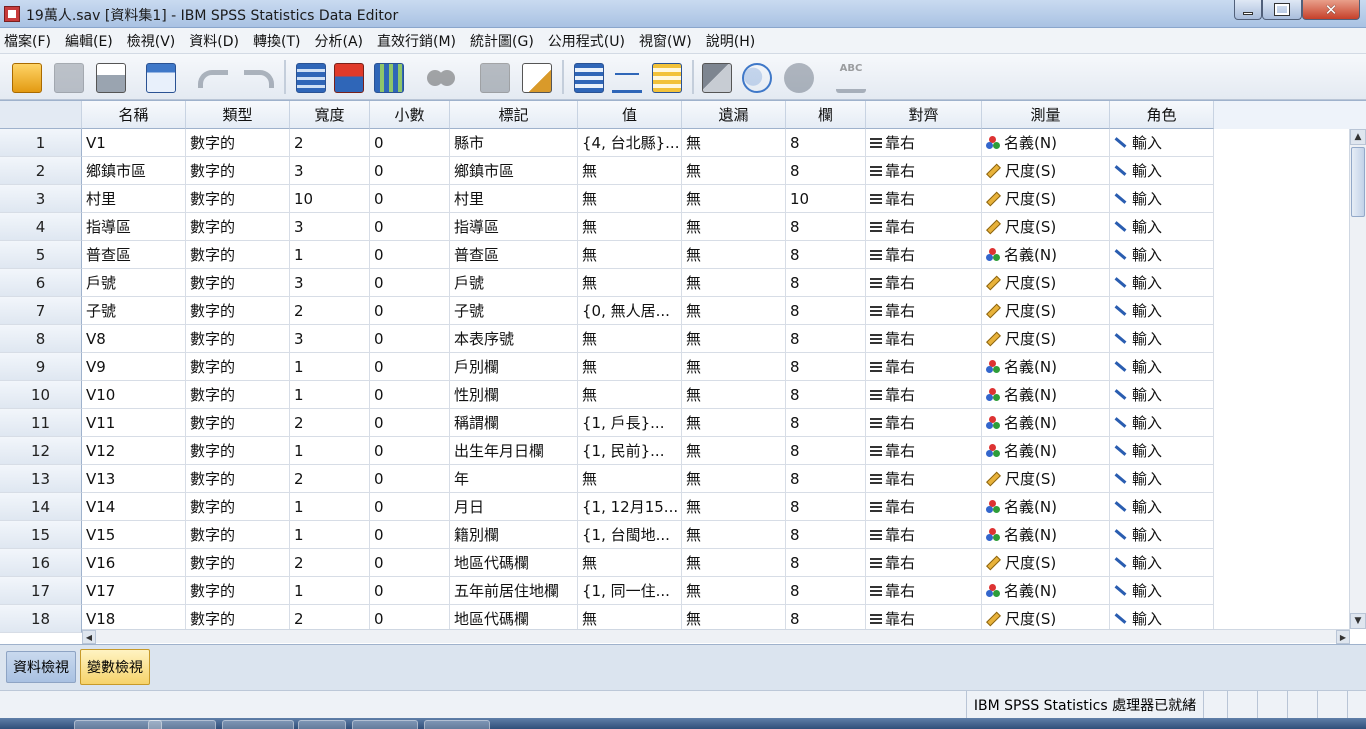  I want to click on cell-label: 指導區, so click(514, 227).